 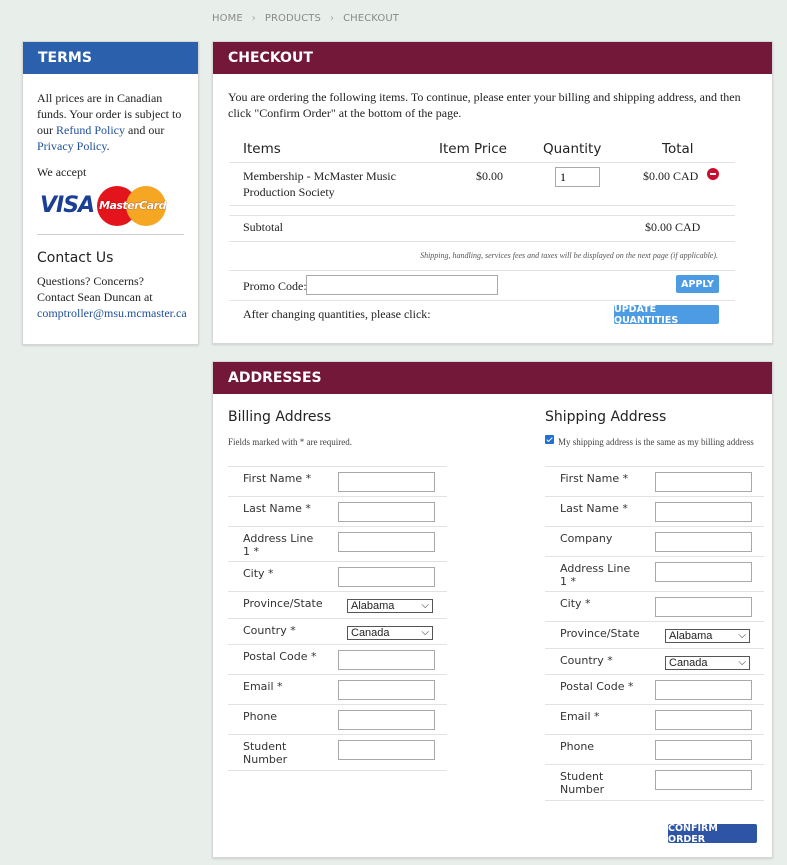 What do you see at coordinates (280, 656) in the screenshot?
I see `billing-postal-label: Postal Code *` at bounding box center [280, 656].